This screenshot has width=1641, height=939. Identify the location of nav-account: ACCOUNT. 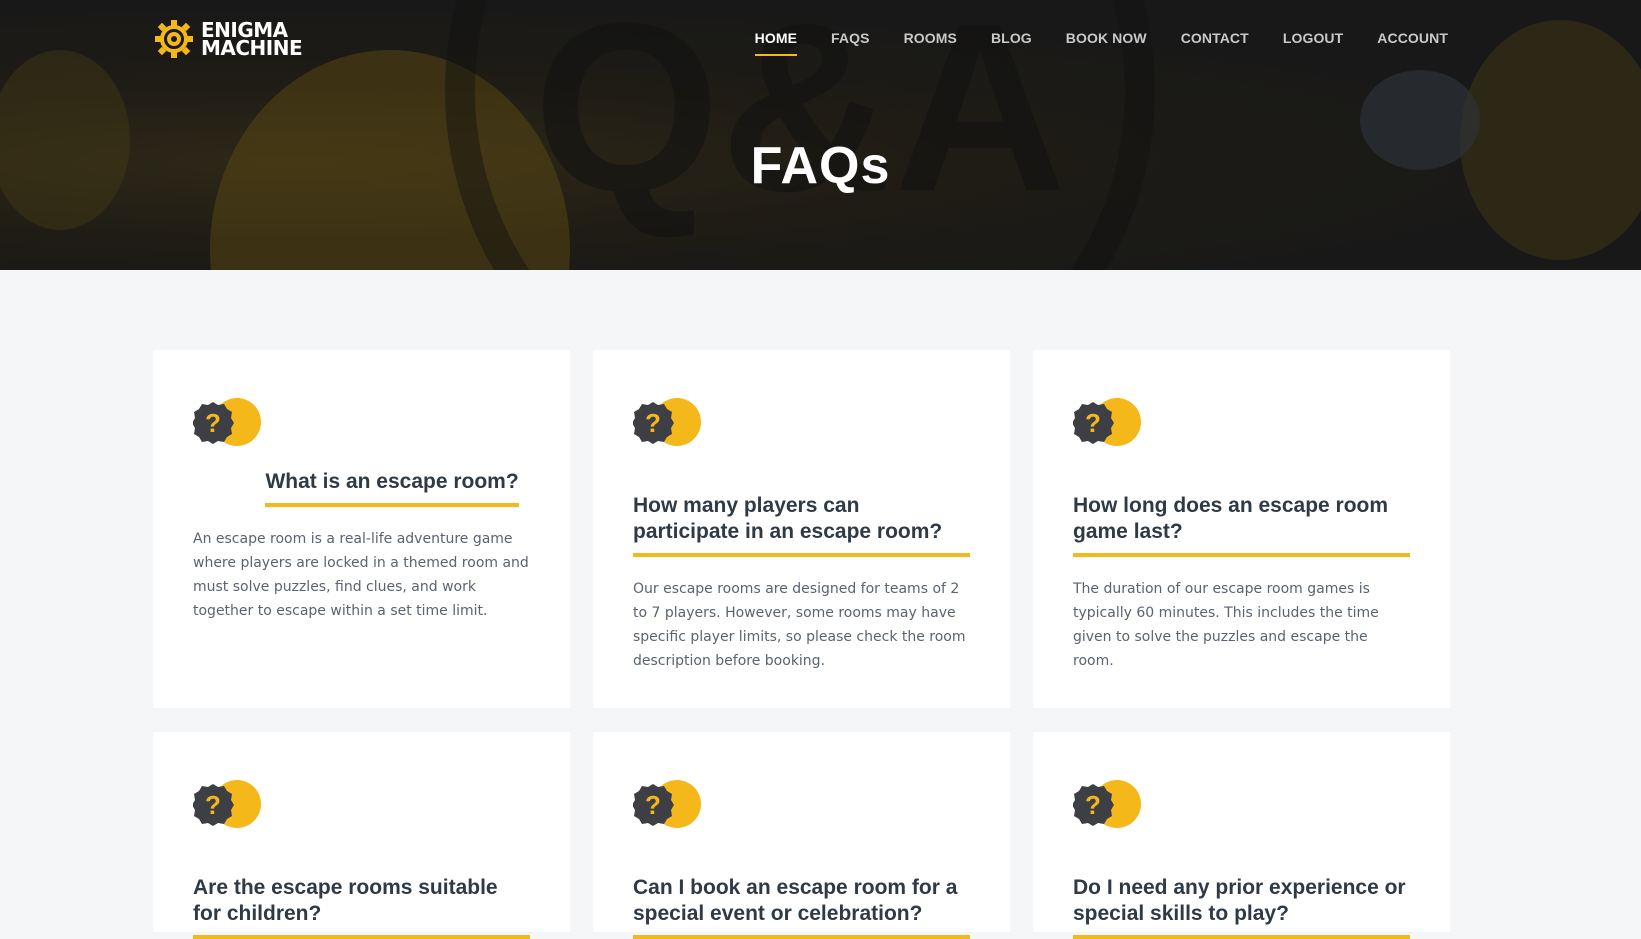
(1412, 43).